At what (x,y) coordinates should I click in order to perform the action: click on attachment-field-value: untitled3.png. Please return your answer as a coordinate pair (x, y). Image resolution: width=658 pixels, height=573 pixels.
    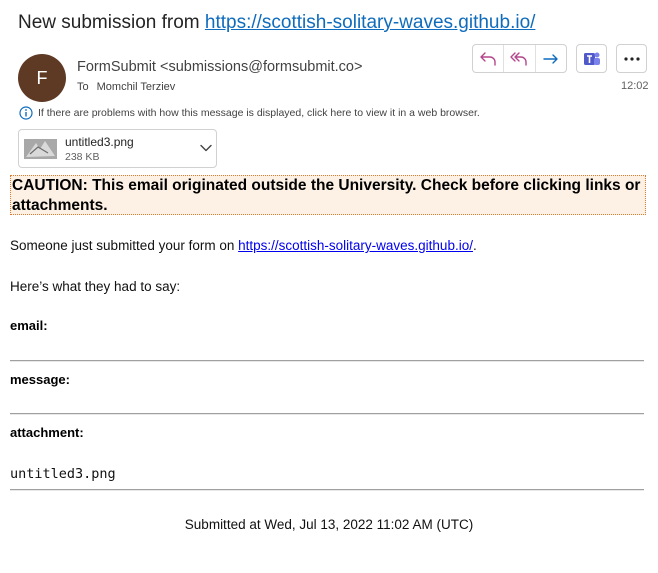
    Looking at the image, I should click on (63, 474).